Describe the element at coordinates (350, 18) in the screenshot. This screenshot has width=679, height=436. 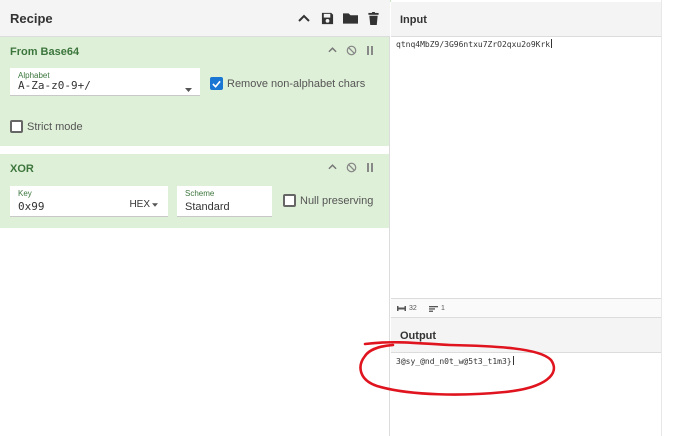
I see `folder-icon` at that location.